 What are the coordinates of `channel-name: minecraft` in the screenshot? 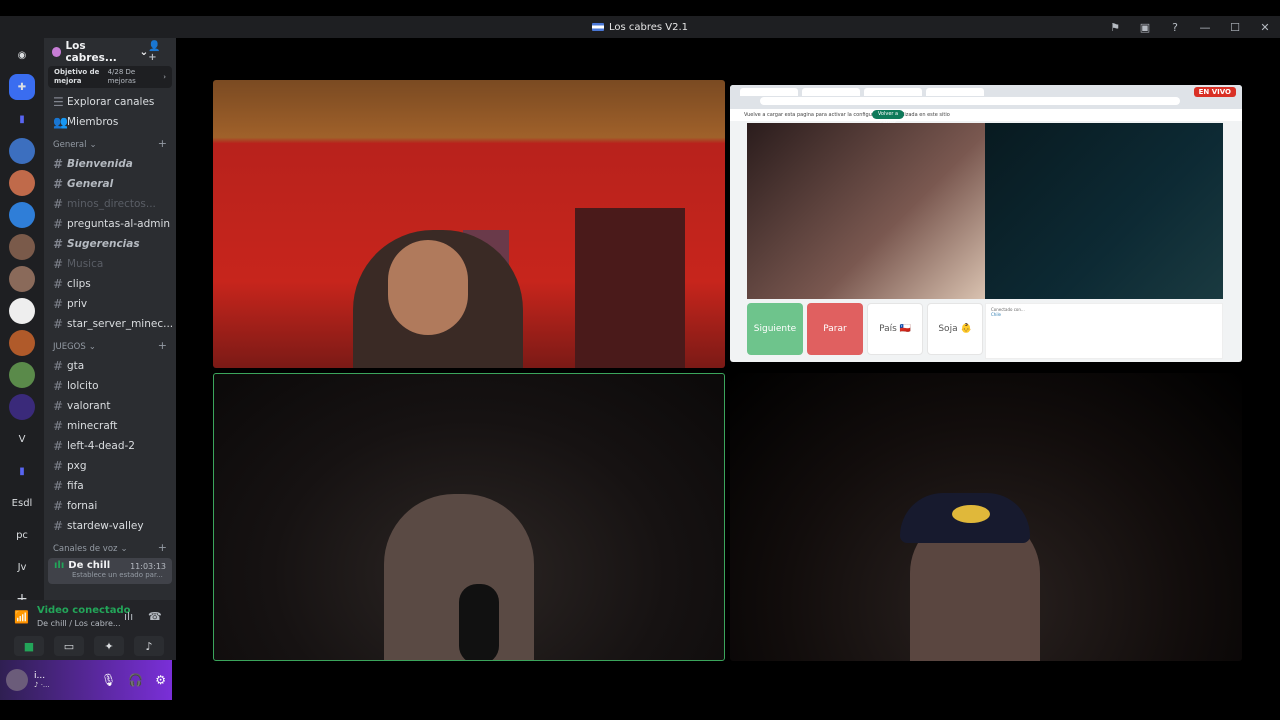 It's located at (92, 426).